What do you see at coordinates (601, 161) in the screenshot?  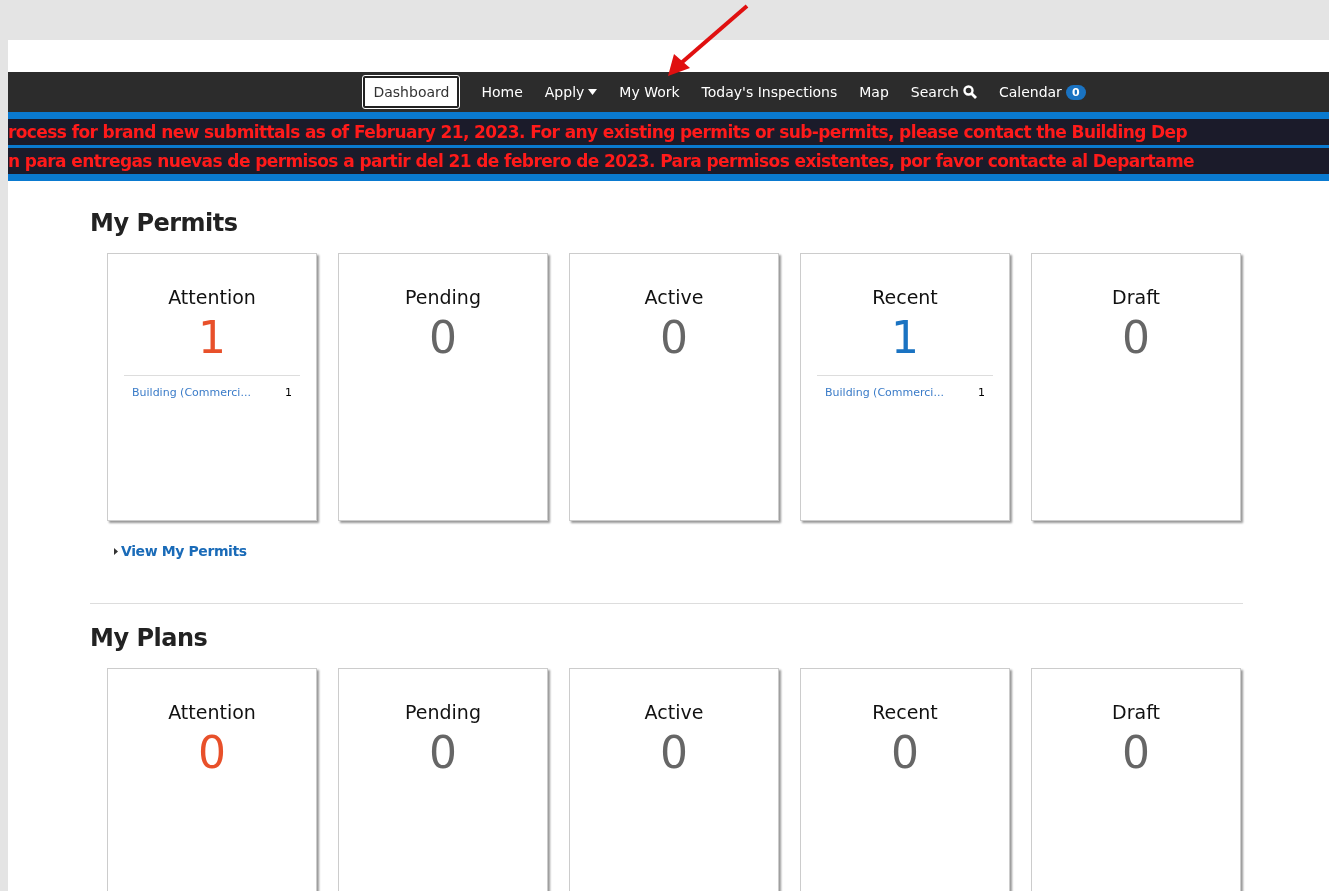 I see `announcement-text: n para entregas nuevas de permisos a partir del 21 de febrero de 2023. Para permisos existentes, por favor contacte al Departame` at bounding box center [601, 161].